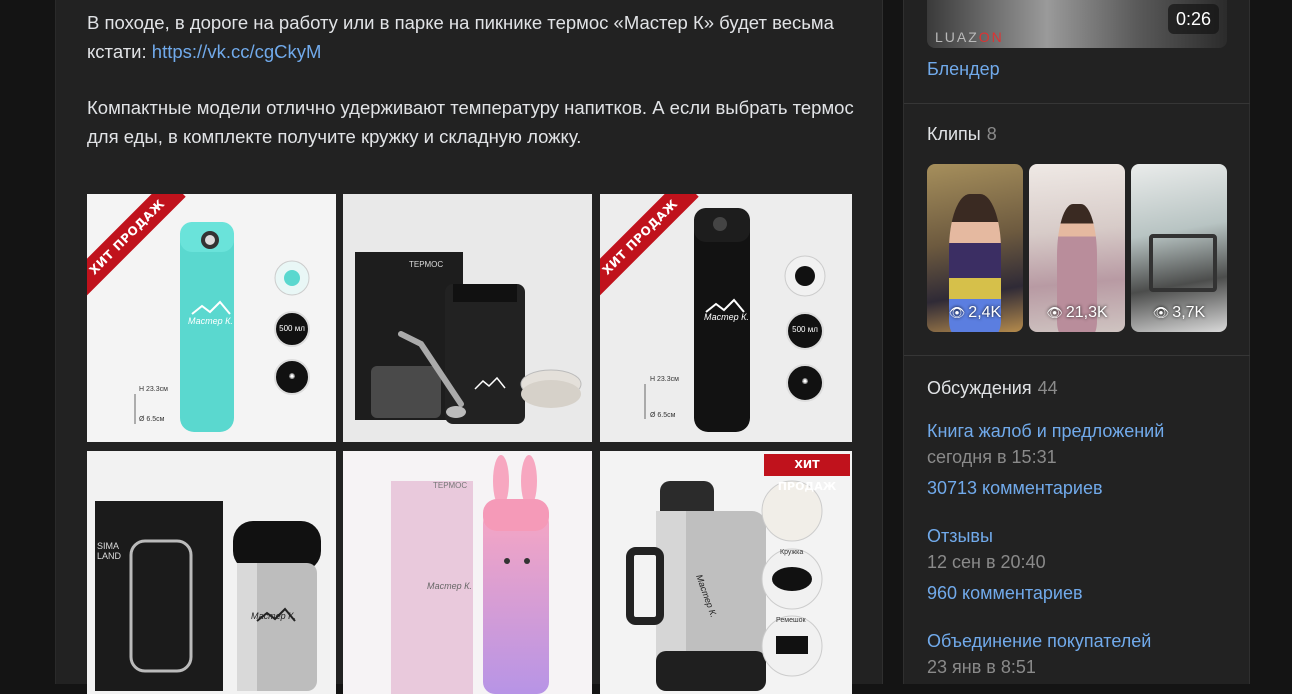 The height and width of the screenshot is (694, 1292). I want to click on discussion-comments-link: 30713 комментариев, so click(1015, 488).